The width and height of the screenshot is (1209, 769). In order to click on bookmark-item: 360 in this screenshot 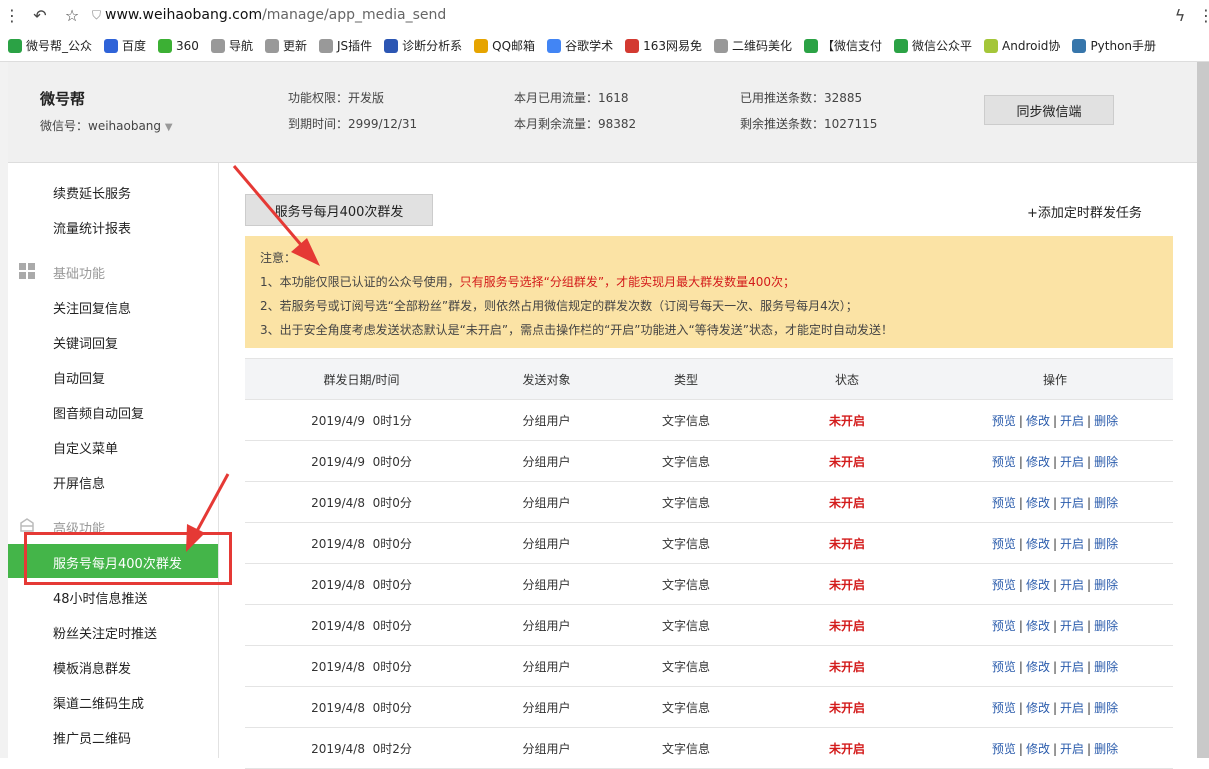, I will do `click(178, 45)`.